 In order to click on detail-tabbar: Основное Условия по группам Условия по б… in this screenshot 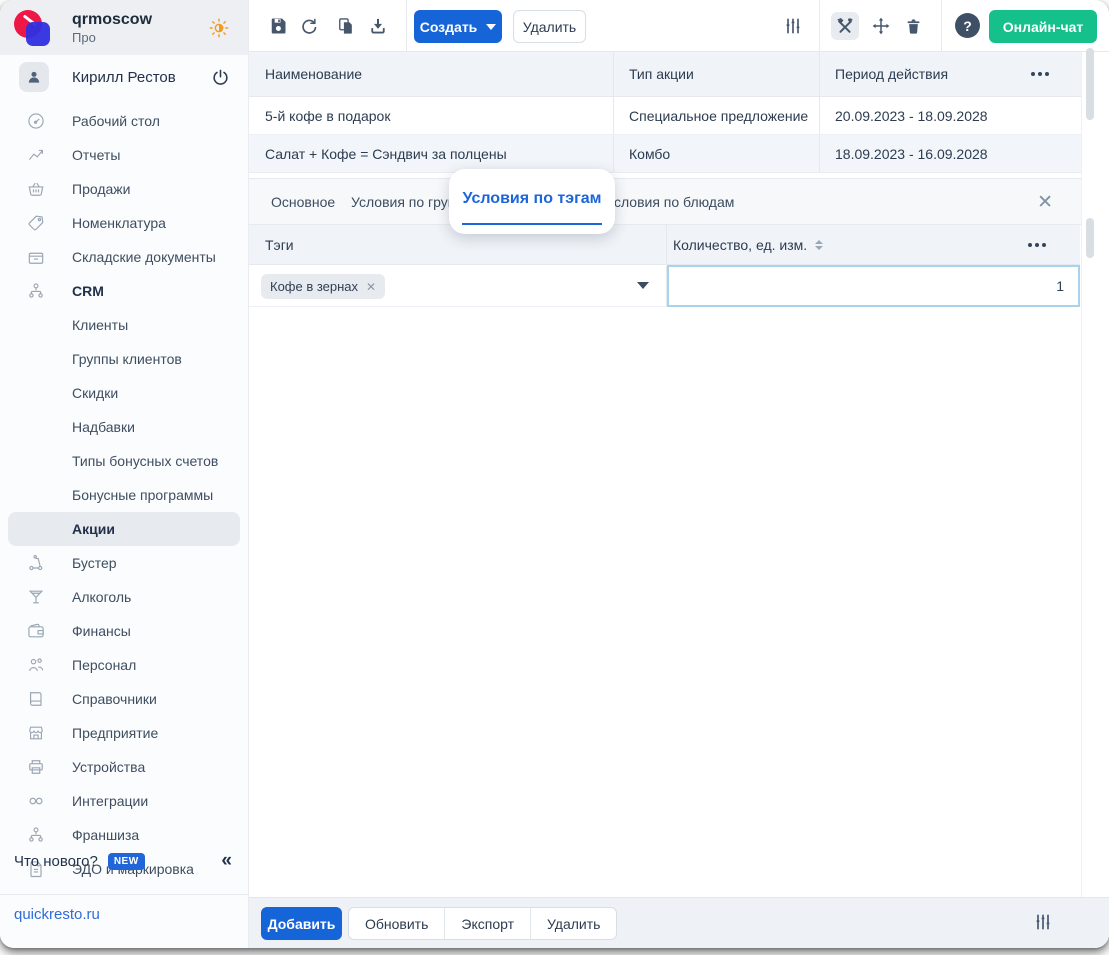, I will do `click(665, 201)`.